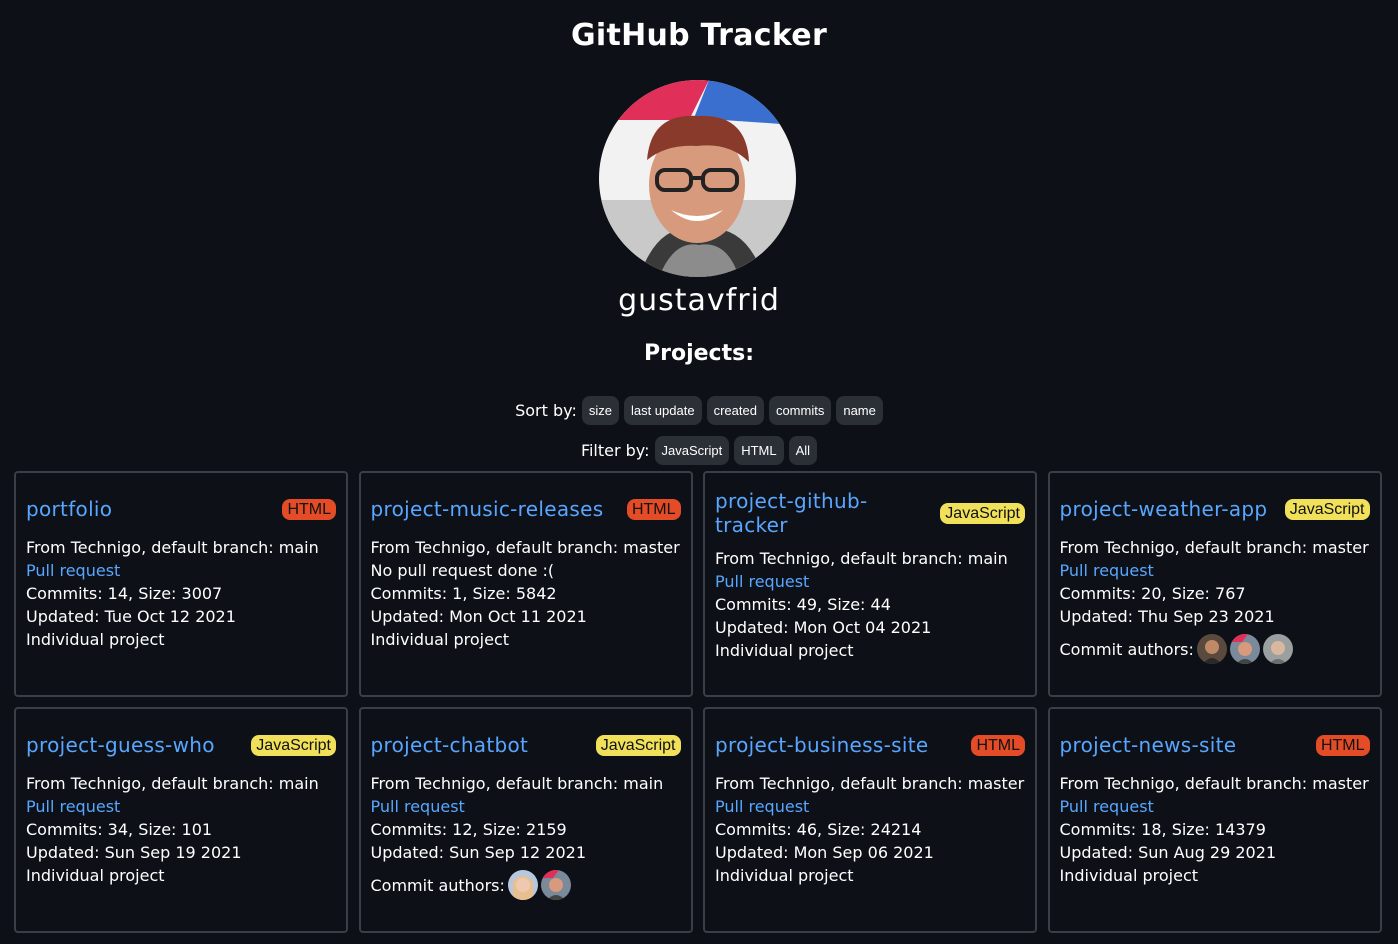 Image resolution: width=1398 pixels, height=944 pixels. I want to click on filter-html-button: HTML, so click(759, 450).